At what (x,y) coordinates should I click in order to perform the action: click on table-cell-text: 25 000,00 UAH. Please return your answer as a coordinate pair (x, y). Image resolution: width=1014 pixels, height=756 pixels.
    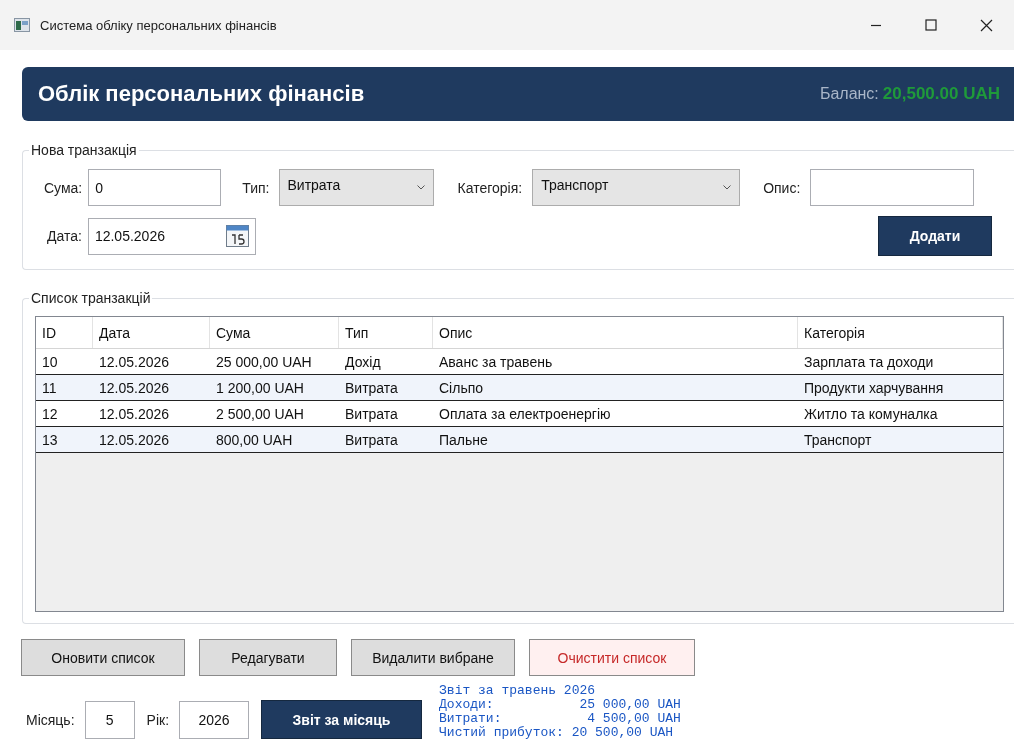
    Looking at the image, I should click on (264, 361).